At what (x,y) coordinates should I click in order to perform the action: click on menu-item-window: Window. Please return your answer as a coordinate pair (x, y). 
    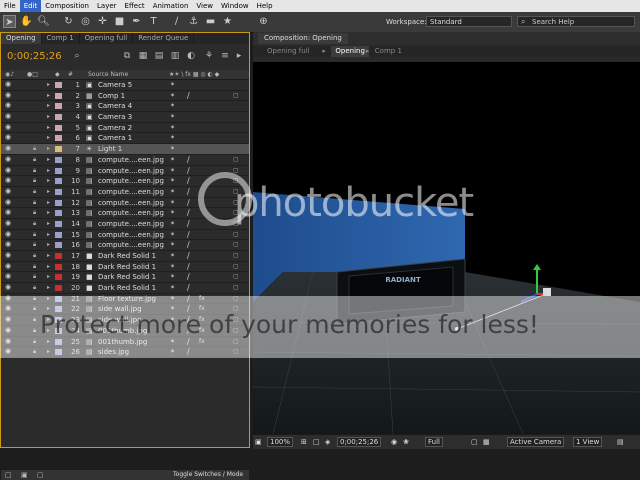
    Looking at the image, I should click on (235, 6).